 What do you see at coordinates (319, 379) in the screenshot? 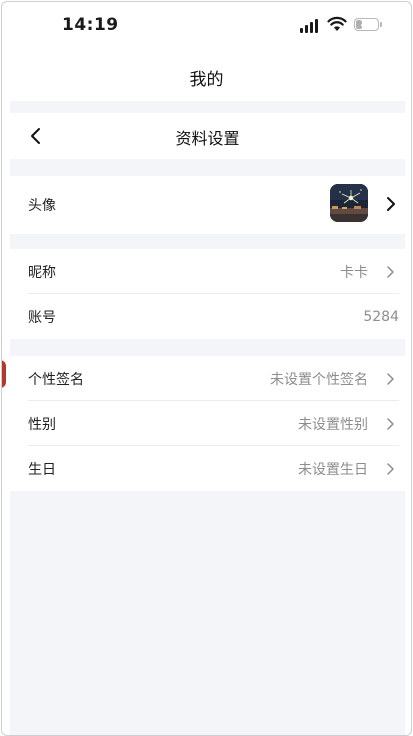
I see `signature-value: 未设置个性签名` at bounding box center [319, 379].